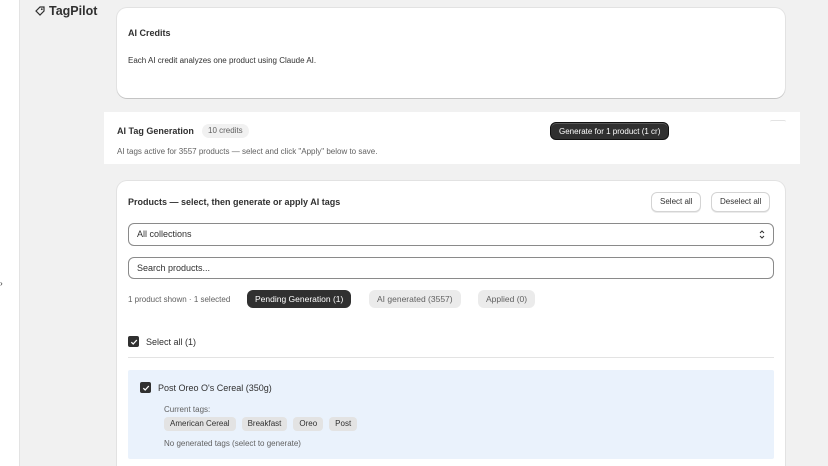 The height and width of the screenshot is (466, 828). What do you see at coordinates (778, 122) in the screenshot?
I see `section-divider` at bounding box center [778, 122].